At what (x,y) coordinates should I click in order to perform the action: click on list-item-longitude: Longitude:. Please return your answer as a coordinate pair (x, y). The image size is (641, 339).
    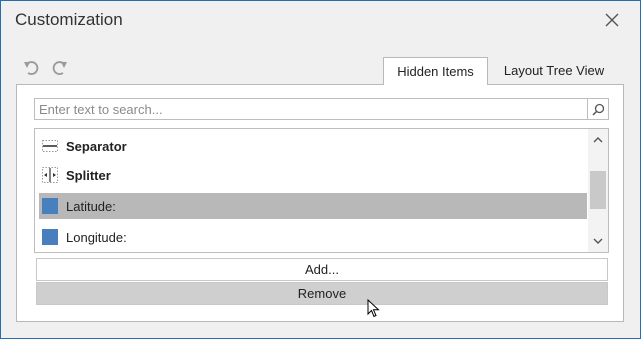
    Looking at the image, I should click on (313, 237).